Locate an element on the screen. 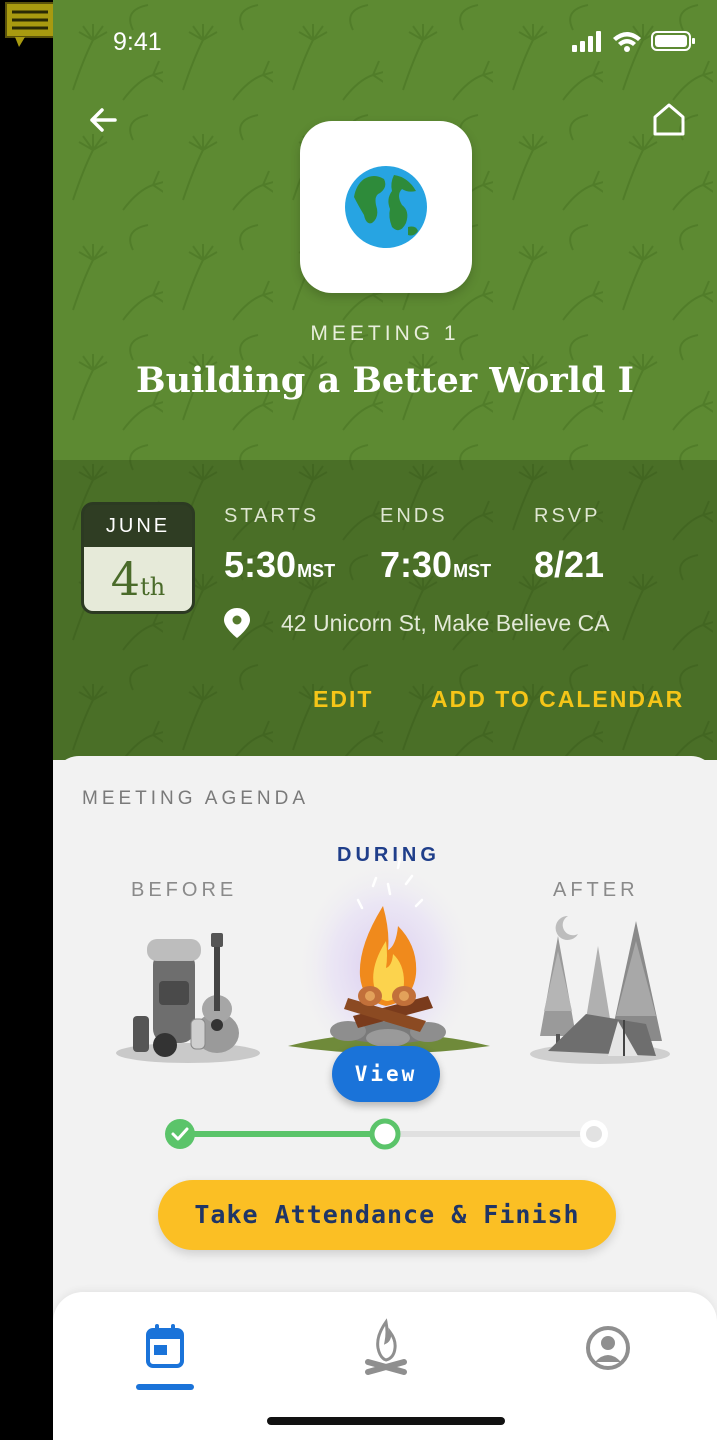 The height and width of the screenshot is (1440, 717). starts-block: STARTS 5:30MST is located at coordinates (279, 545).